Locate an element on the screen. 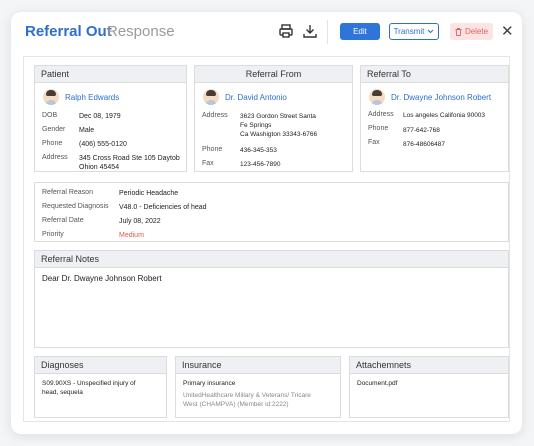 The height and width of the screenshot is (446, 534). requested-diagnosis-value: V48.0 - Deficiencies of head is located at coordinates (163, 207).